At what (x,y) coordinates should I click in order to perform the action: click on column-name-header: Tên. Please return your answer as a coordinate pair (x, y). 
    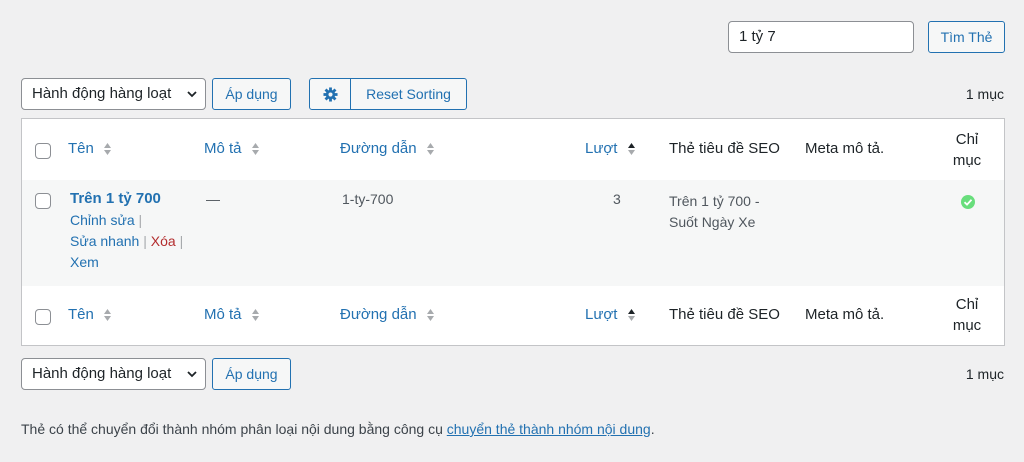
    Looking at the image, I should click on (90, 148).